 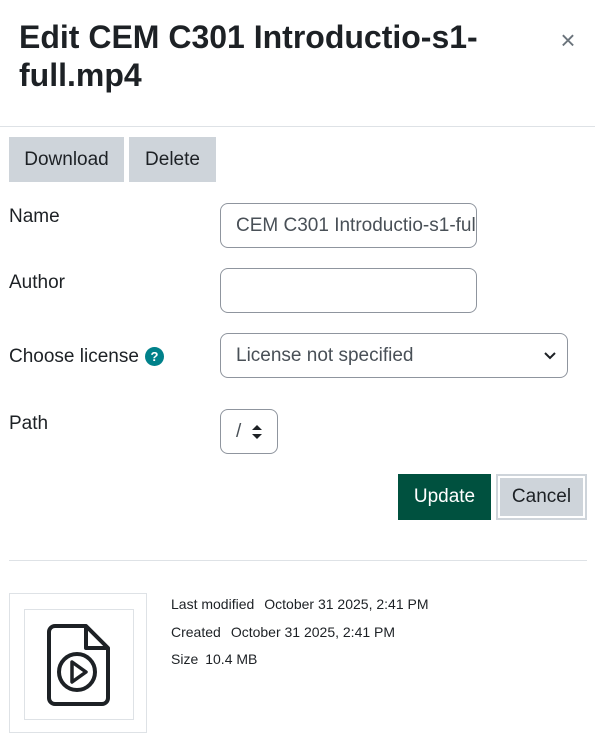 I want to click on last-modified-value: October 31 2025, 2:41 PM, so click(x=346, y=604).